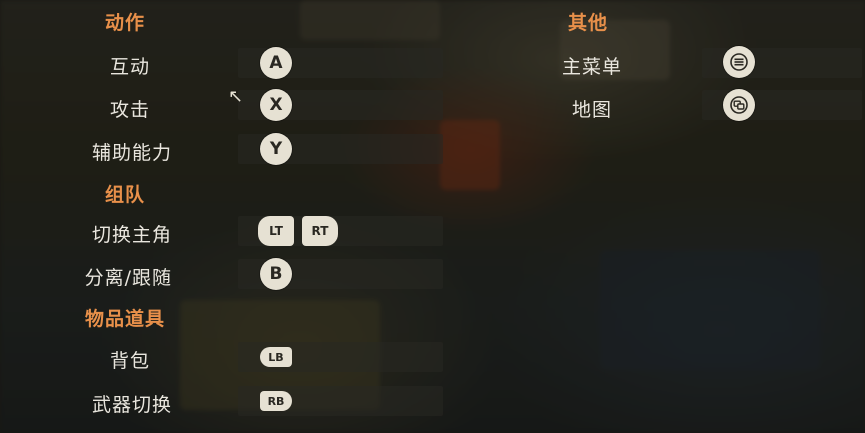 The image size is (865, 433). I want to click on section-title-other: 其他, so click(587, 23).